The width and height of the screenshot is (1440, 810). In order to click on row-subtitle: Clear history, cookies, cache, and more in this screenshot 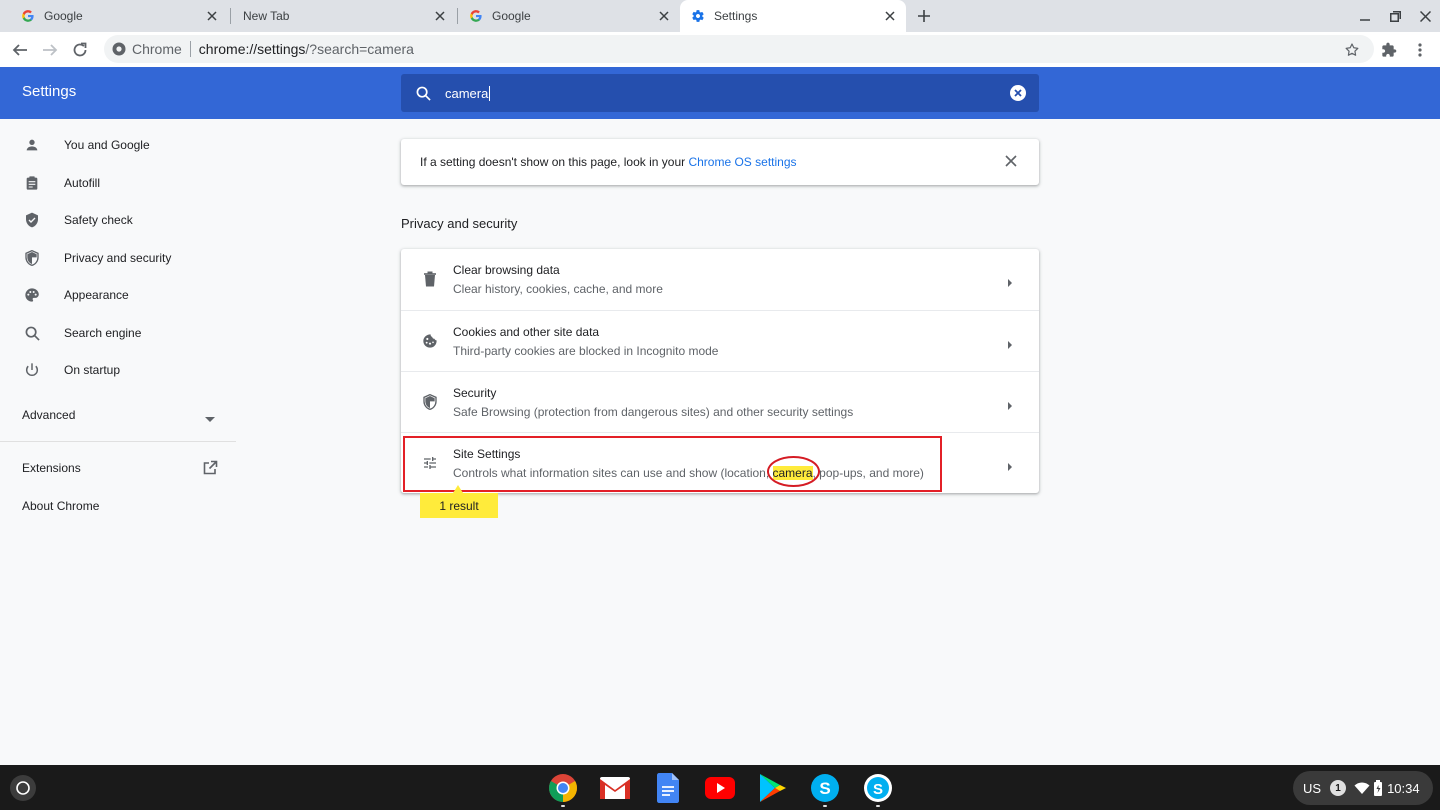, I will do `click(558, 289)`.